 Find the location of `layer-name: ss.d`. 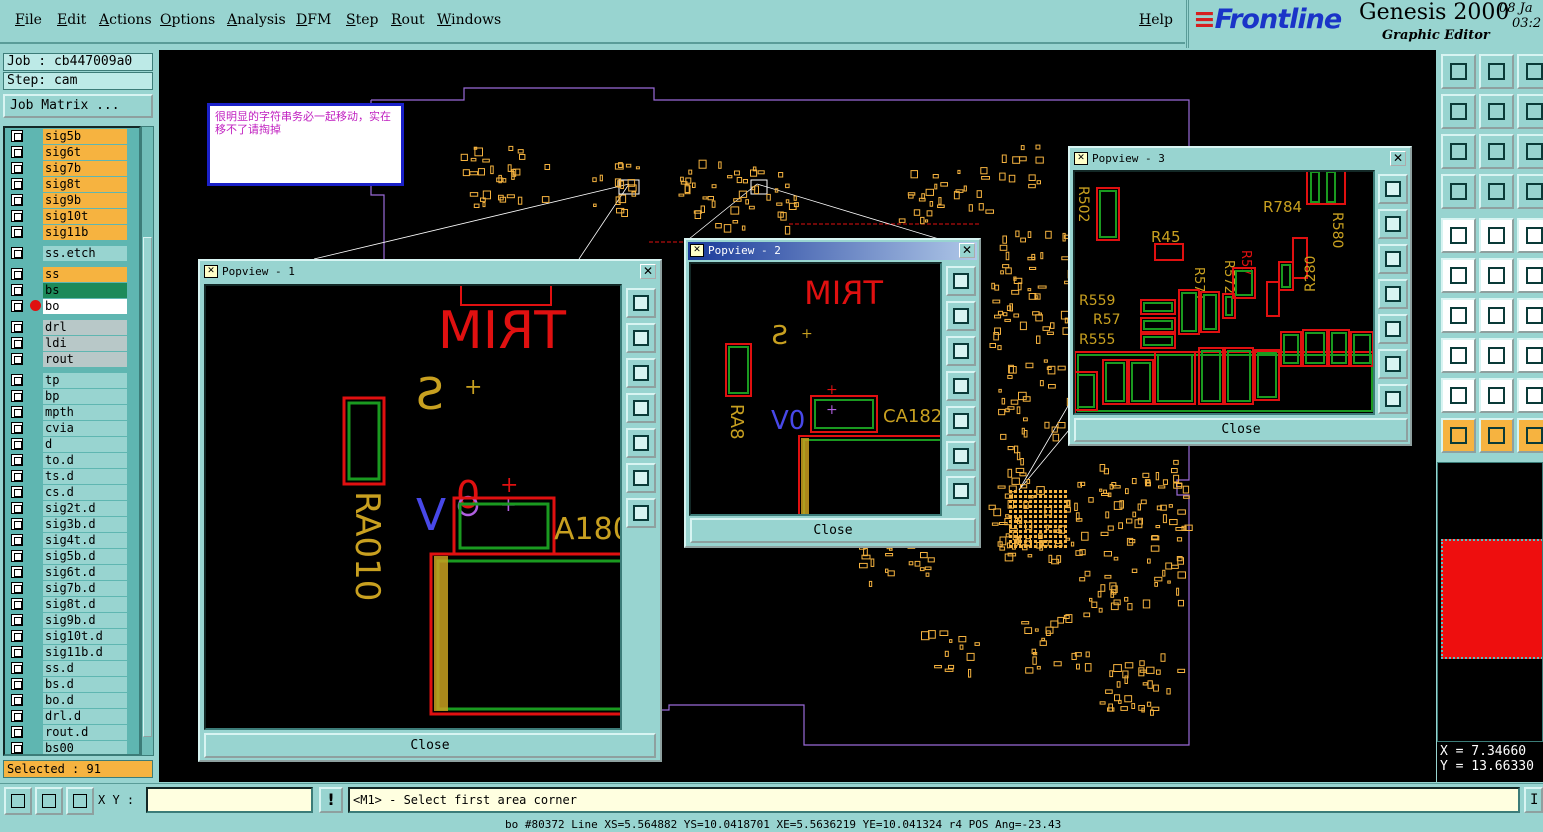

layer-name: ss.d is located at coordinates (85, 668).